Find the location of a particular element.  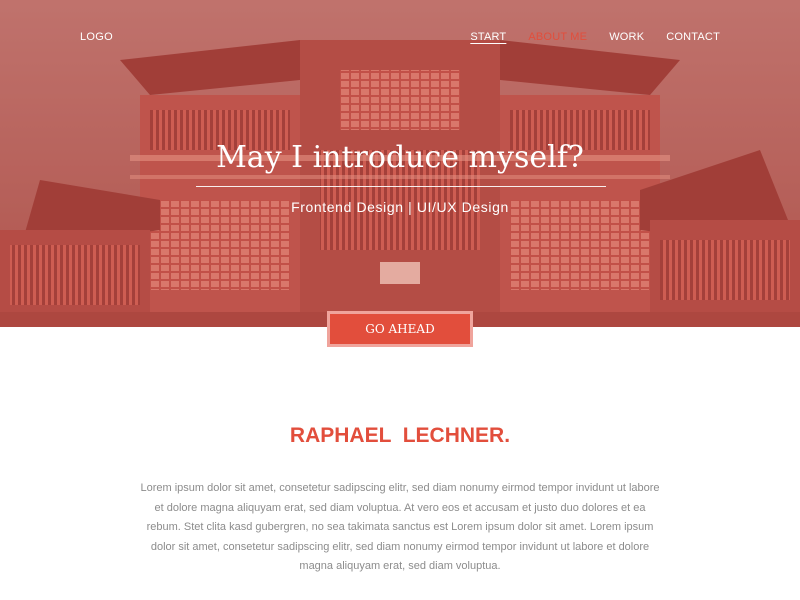

nav-link-start: START is located at coordinates (488, 37).